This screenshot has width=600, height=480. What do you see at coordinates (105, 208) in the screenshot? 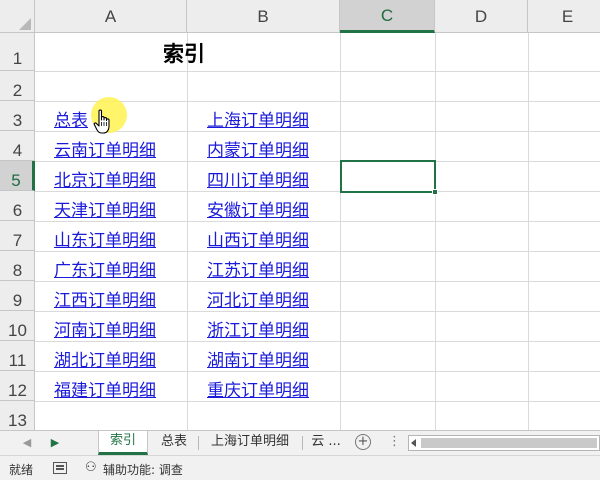
I see `link-a6: 天津订单明细` at bounding box center [105, 208].